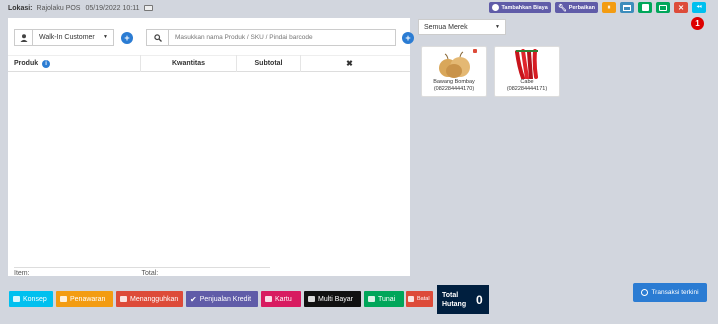  What do you see at coordinates (496, 7) in the screenshot?
I see `plus-circle-icon` at bounding box center [496, 7].